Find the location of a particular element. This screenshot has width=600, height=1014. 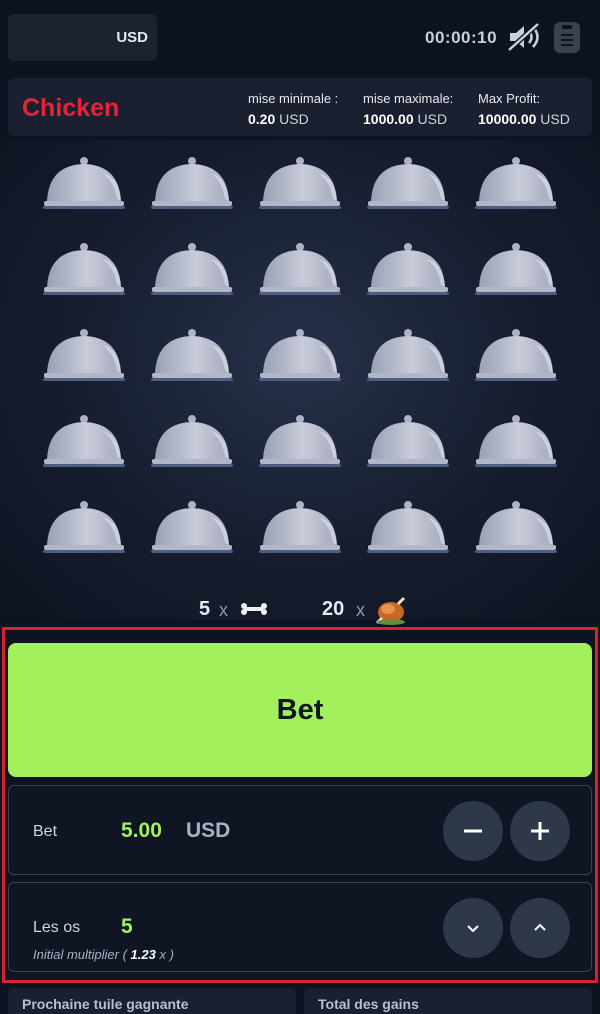

sound-muted-icon is located at coordinates (524, 37).